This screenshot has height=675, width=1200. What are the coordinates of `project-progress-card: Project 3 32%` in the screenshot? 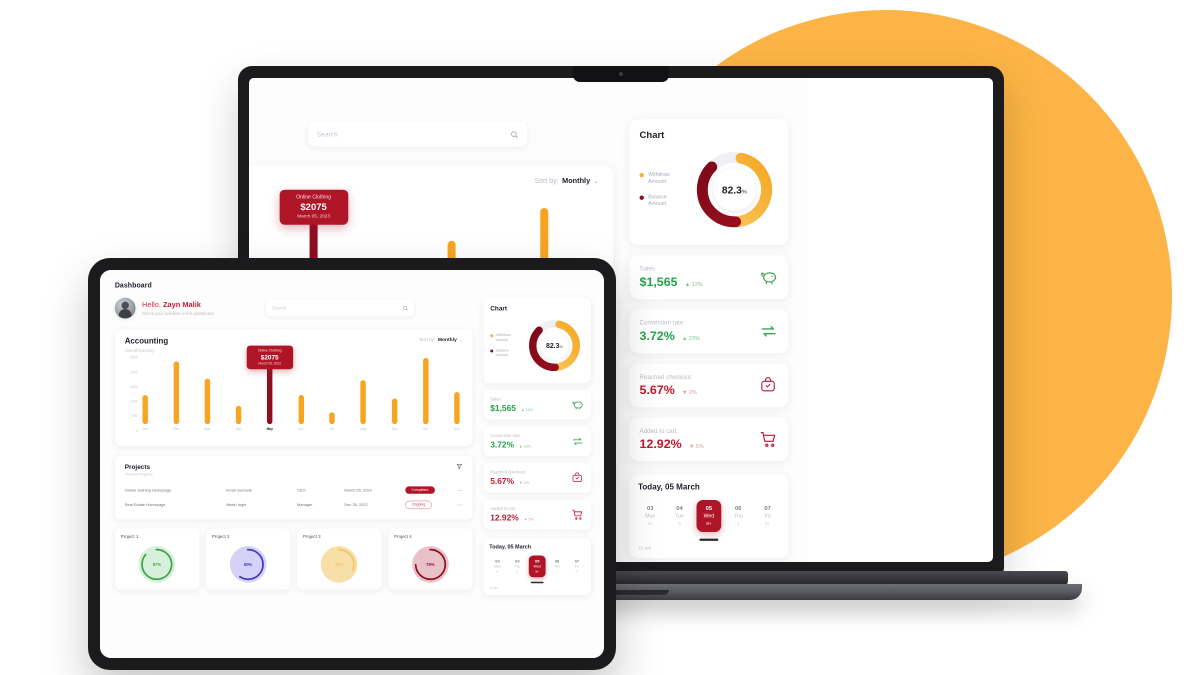 It's located at (339, 559).